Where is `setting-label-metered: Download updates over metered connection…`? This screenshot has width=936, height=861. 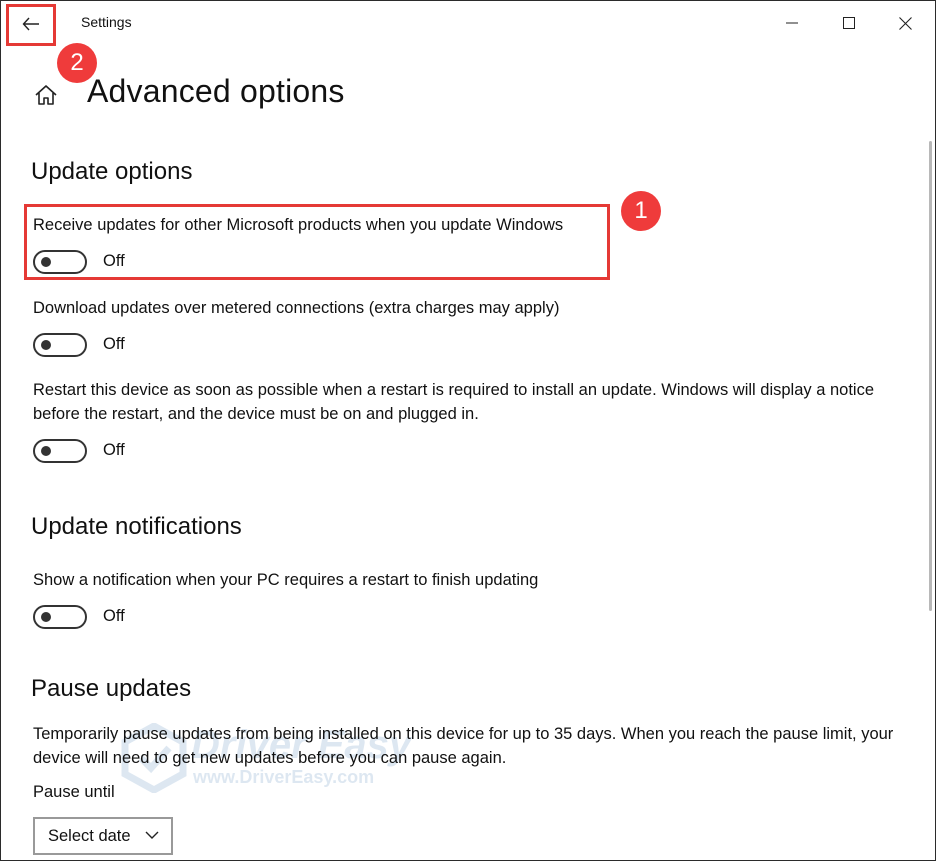
setting-label-metered: Download updates over metered connection… is located at coordinates (296, 308).